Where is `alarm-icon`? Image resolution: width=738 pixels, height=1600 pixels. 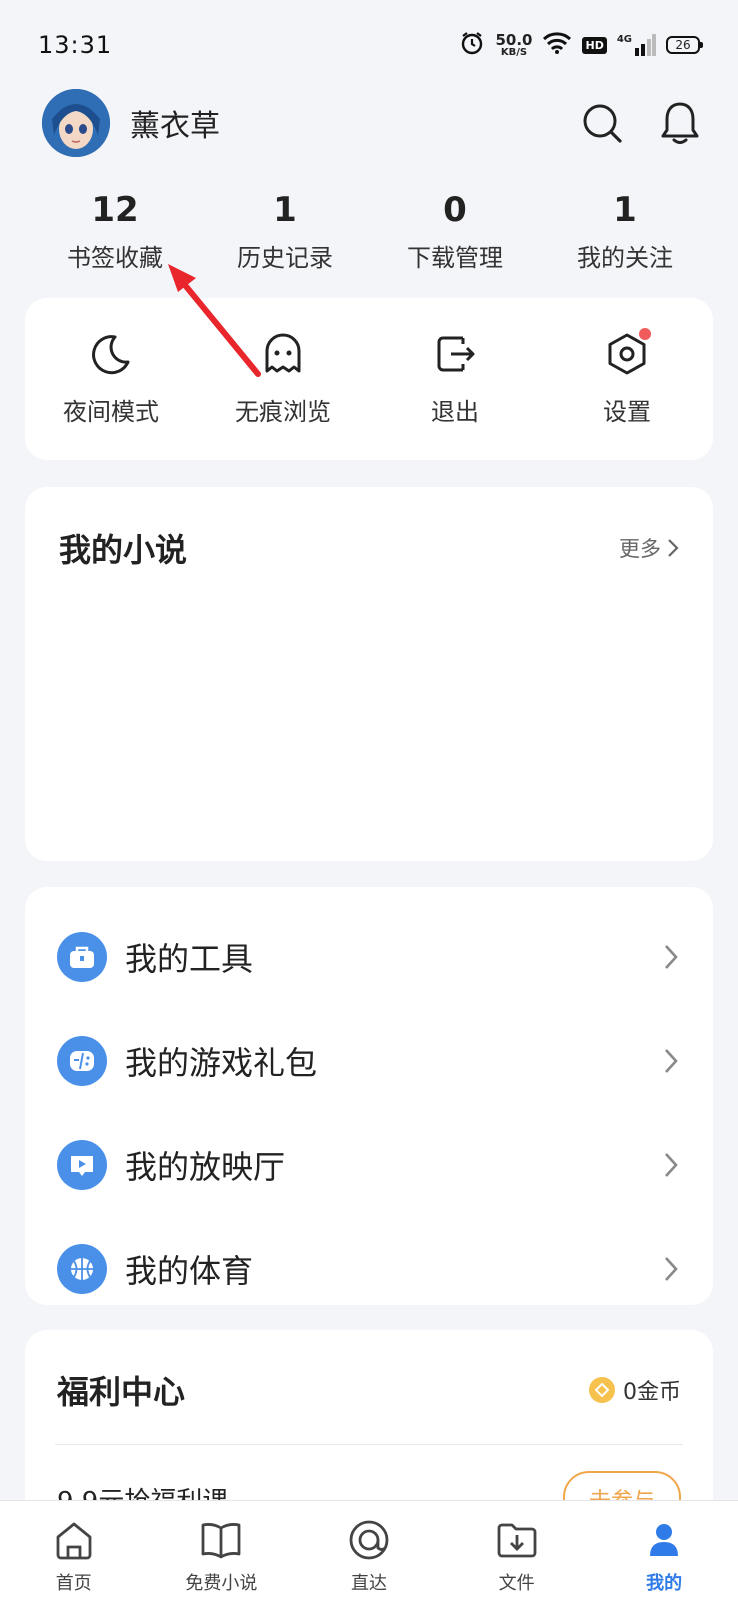
alarm-icon is located at coordinates (472, 45).